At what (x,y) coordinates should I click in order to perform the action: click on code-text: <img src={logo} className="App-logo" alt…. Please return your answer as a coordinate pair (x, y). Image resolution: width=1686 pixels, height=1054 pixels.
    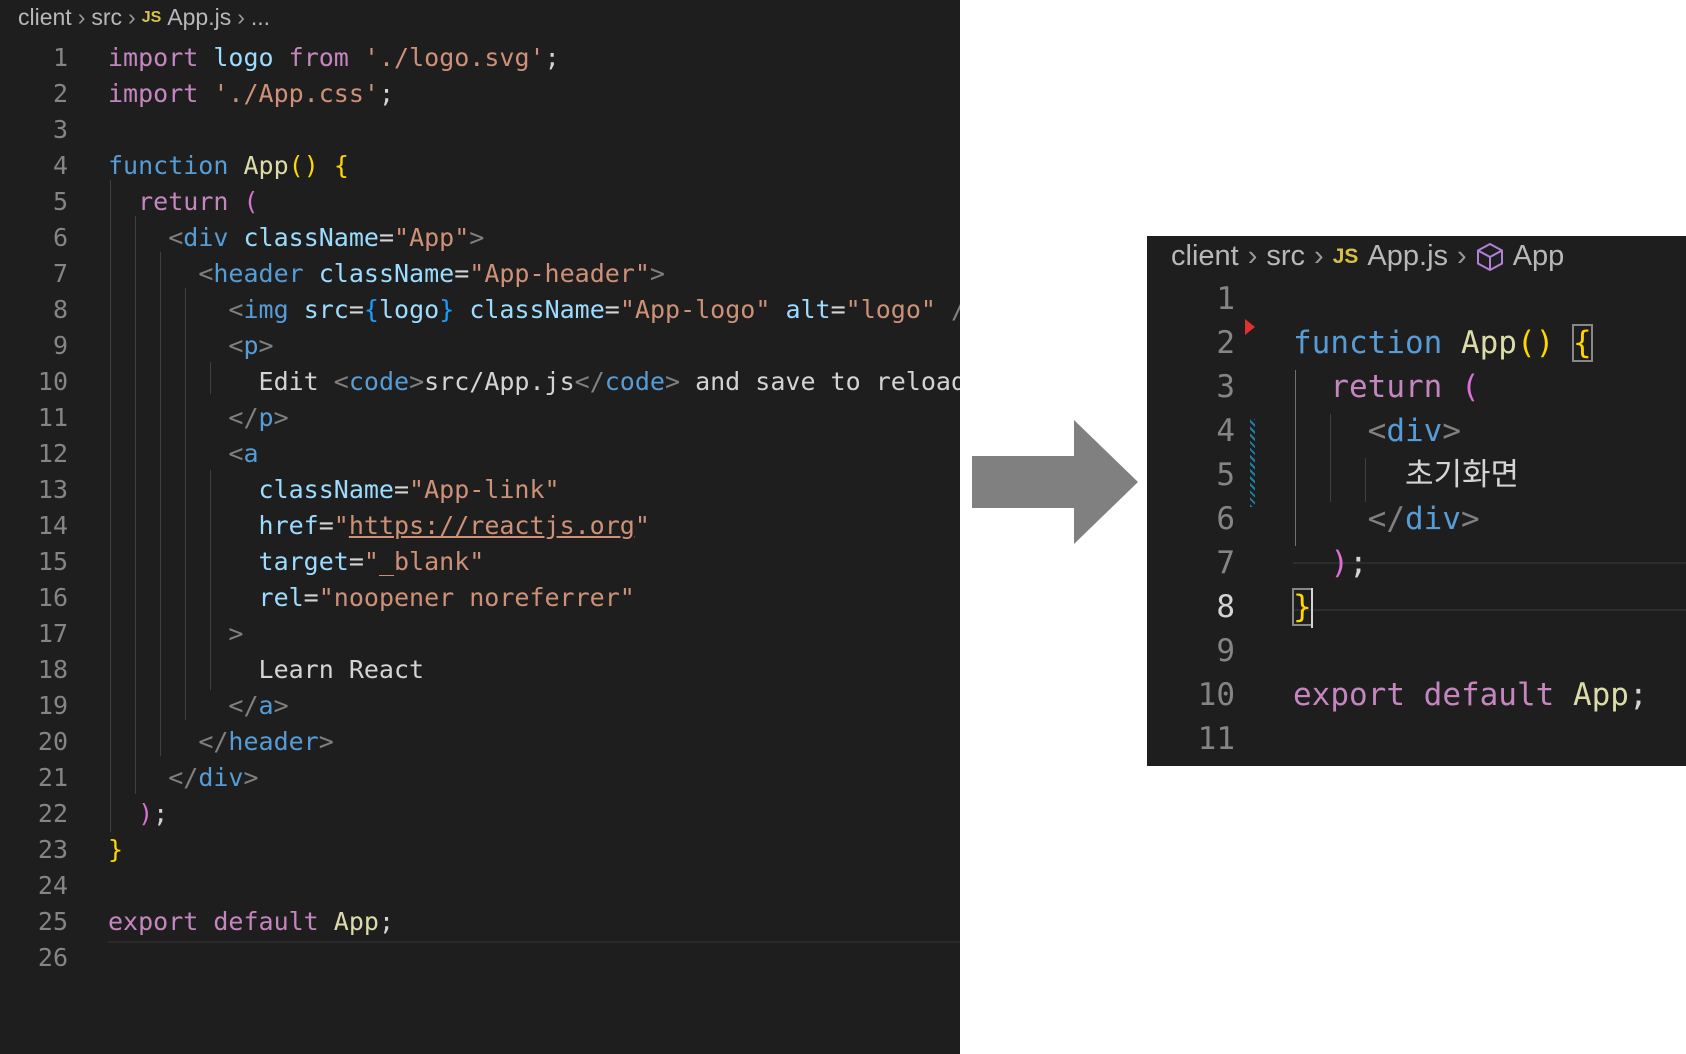
    Looking at the image, I should click on (594, 309).